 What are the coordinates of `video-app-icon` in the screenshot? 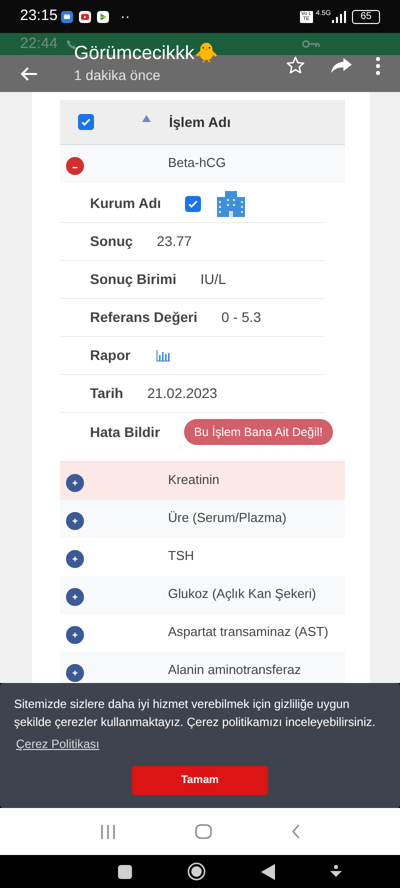 It's located at (84, 16).